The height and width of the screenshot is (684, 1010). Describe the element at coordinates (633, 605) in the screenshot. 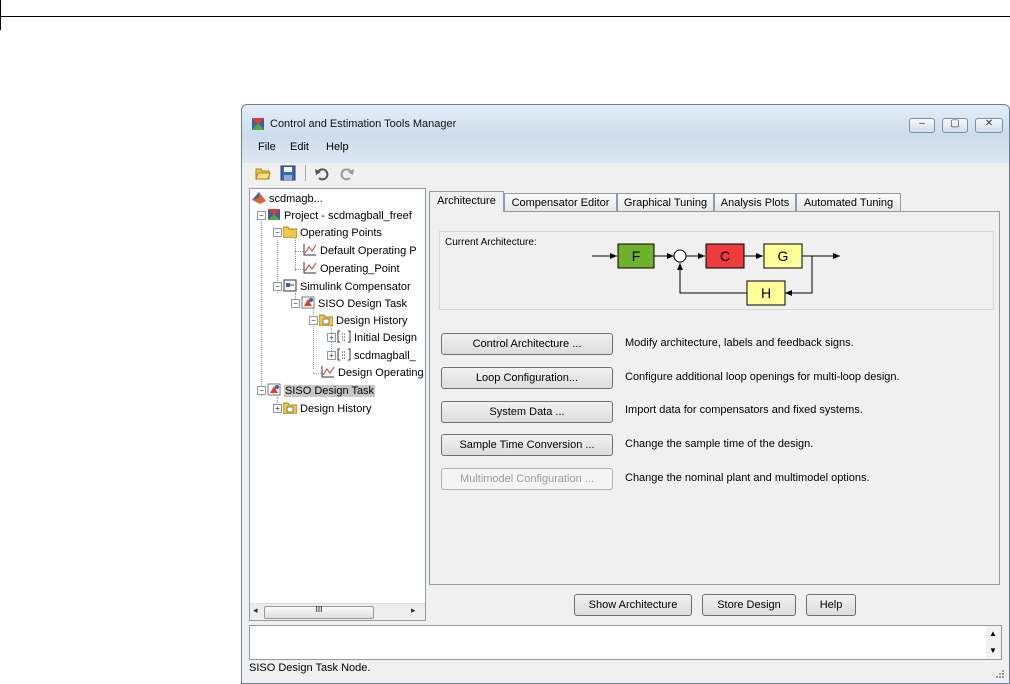

I see `show-architecture-button: Show Architecture` at that location.